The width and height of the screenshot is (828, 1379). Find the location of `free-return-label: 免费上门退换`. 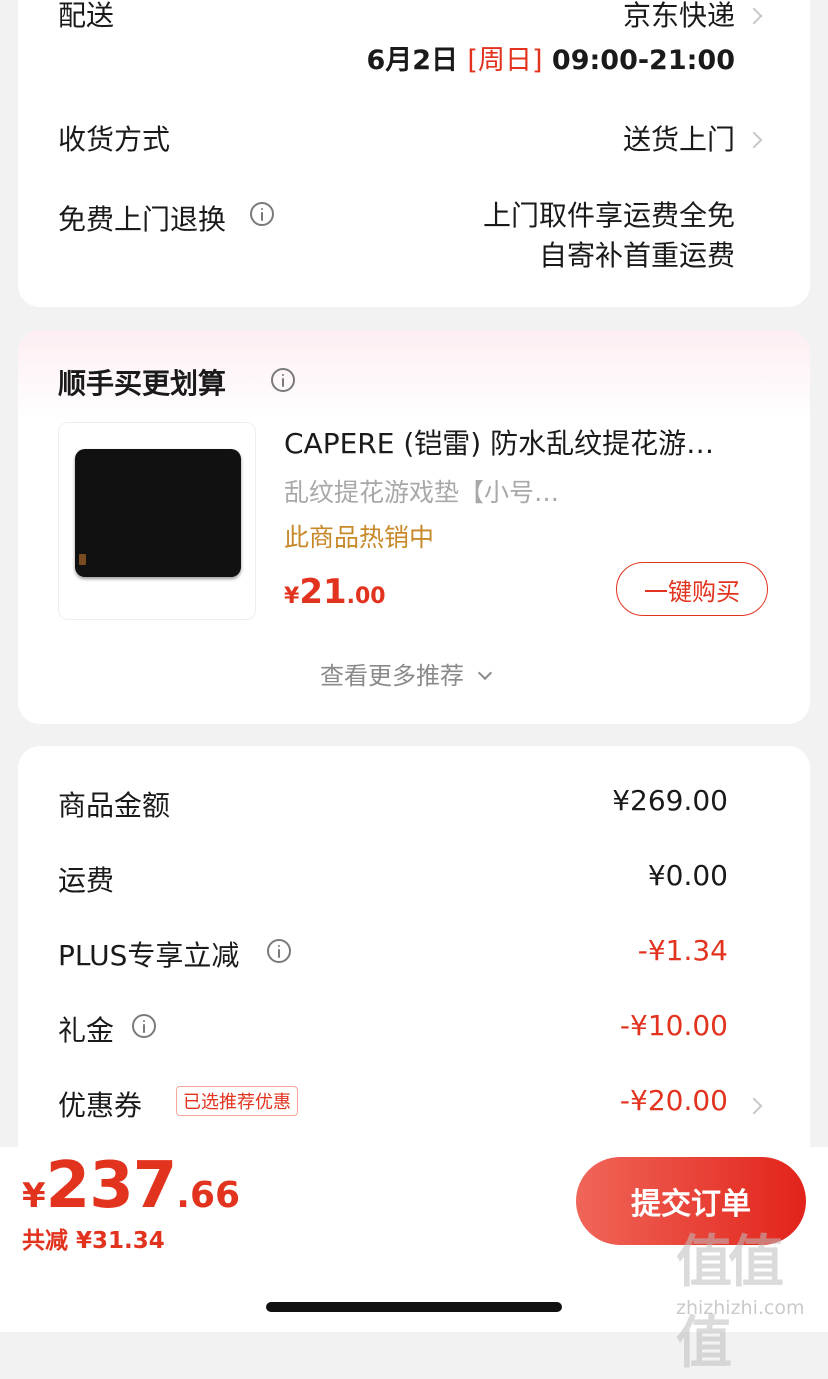

free-return-label: 免费上门退换 is located at coordinates (142, 219).